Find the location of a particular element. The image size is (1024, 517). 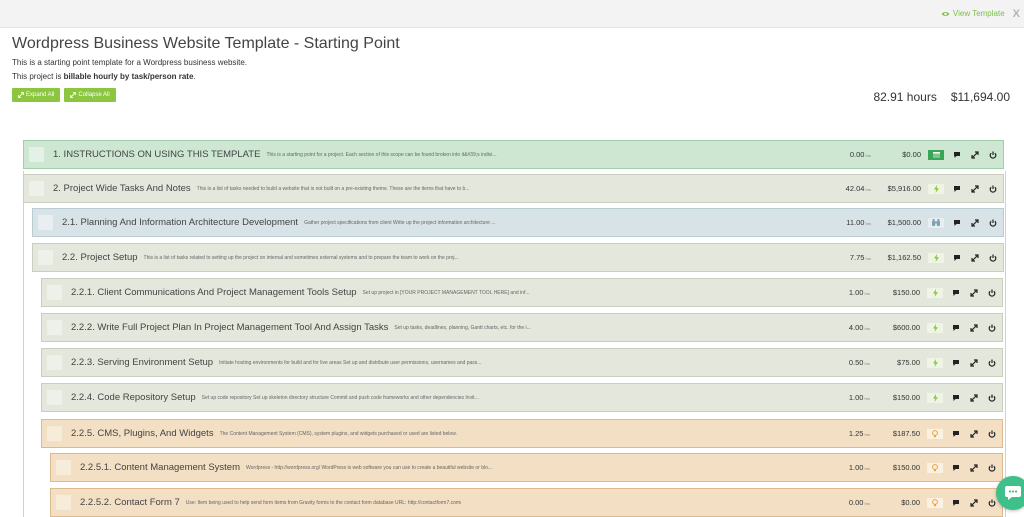

lightbulb-icon is located at coordinates (935, 433).